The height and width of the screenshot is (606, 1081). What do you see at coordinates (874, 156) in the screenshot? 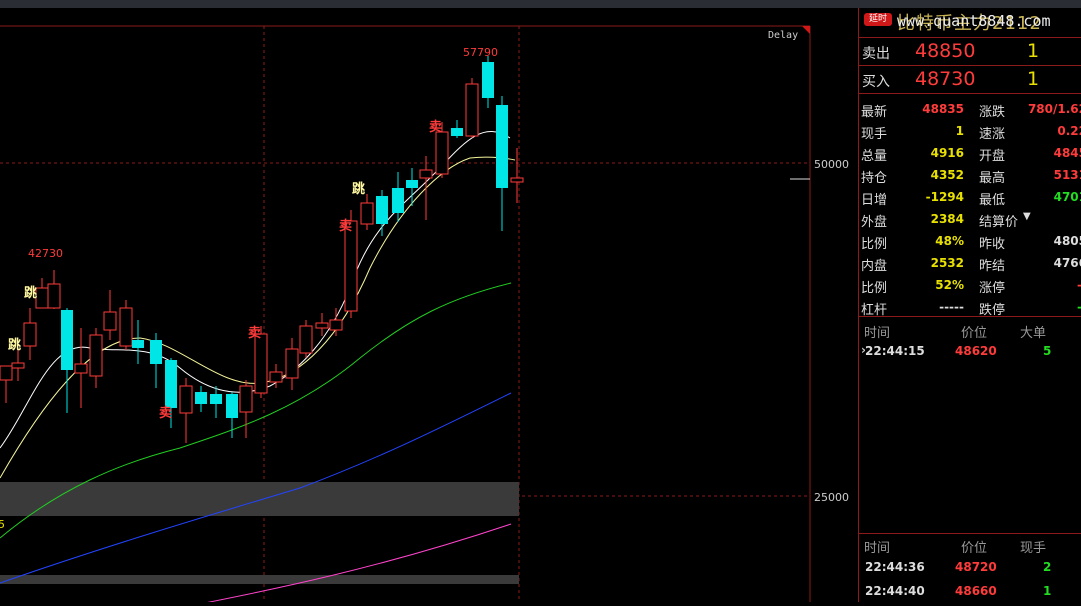
I see `quotes_left-label: 总量` at bounding box center [874, 156].